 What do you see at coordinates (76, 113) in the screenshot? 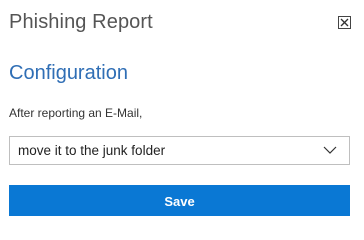
I see `action-label: After reporting an E-Mail,` at bounding box center [76, 113].